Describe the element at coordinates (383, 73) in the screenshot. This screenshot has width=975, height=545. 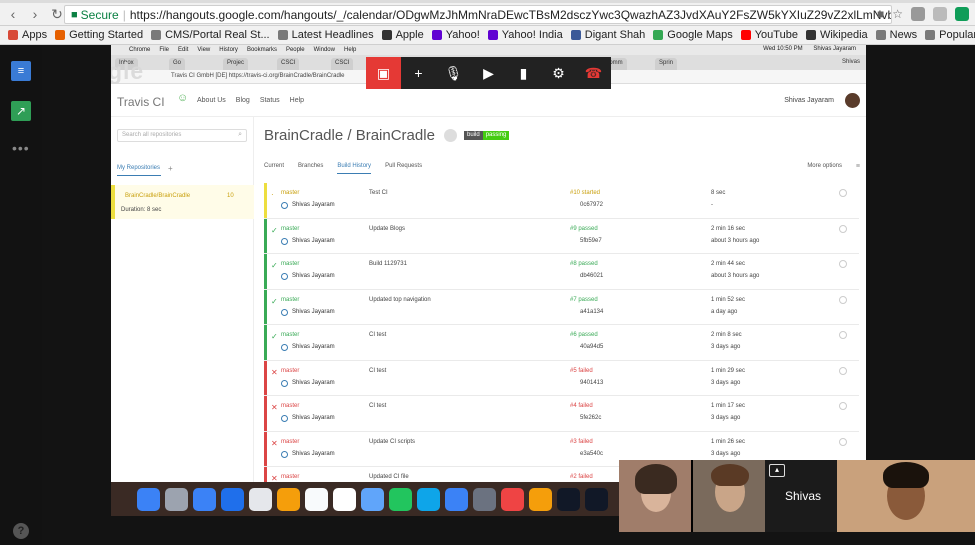
I see `screen-share-icon: ▣` at that location.